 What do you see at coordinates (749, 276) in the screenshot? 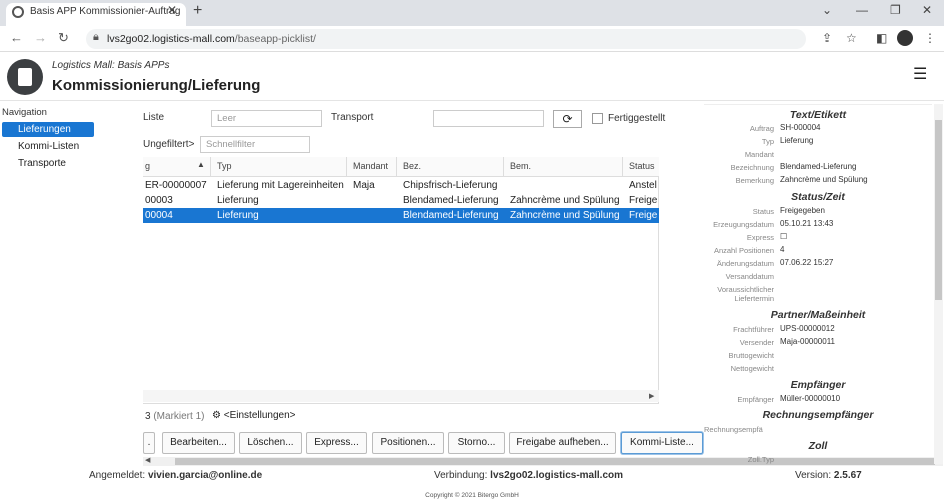
I see `field-label: Versanddatum` at bounding box center [749, 276].